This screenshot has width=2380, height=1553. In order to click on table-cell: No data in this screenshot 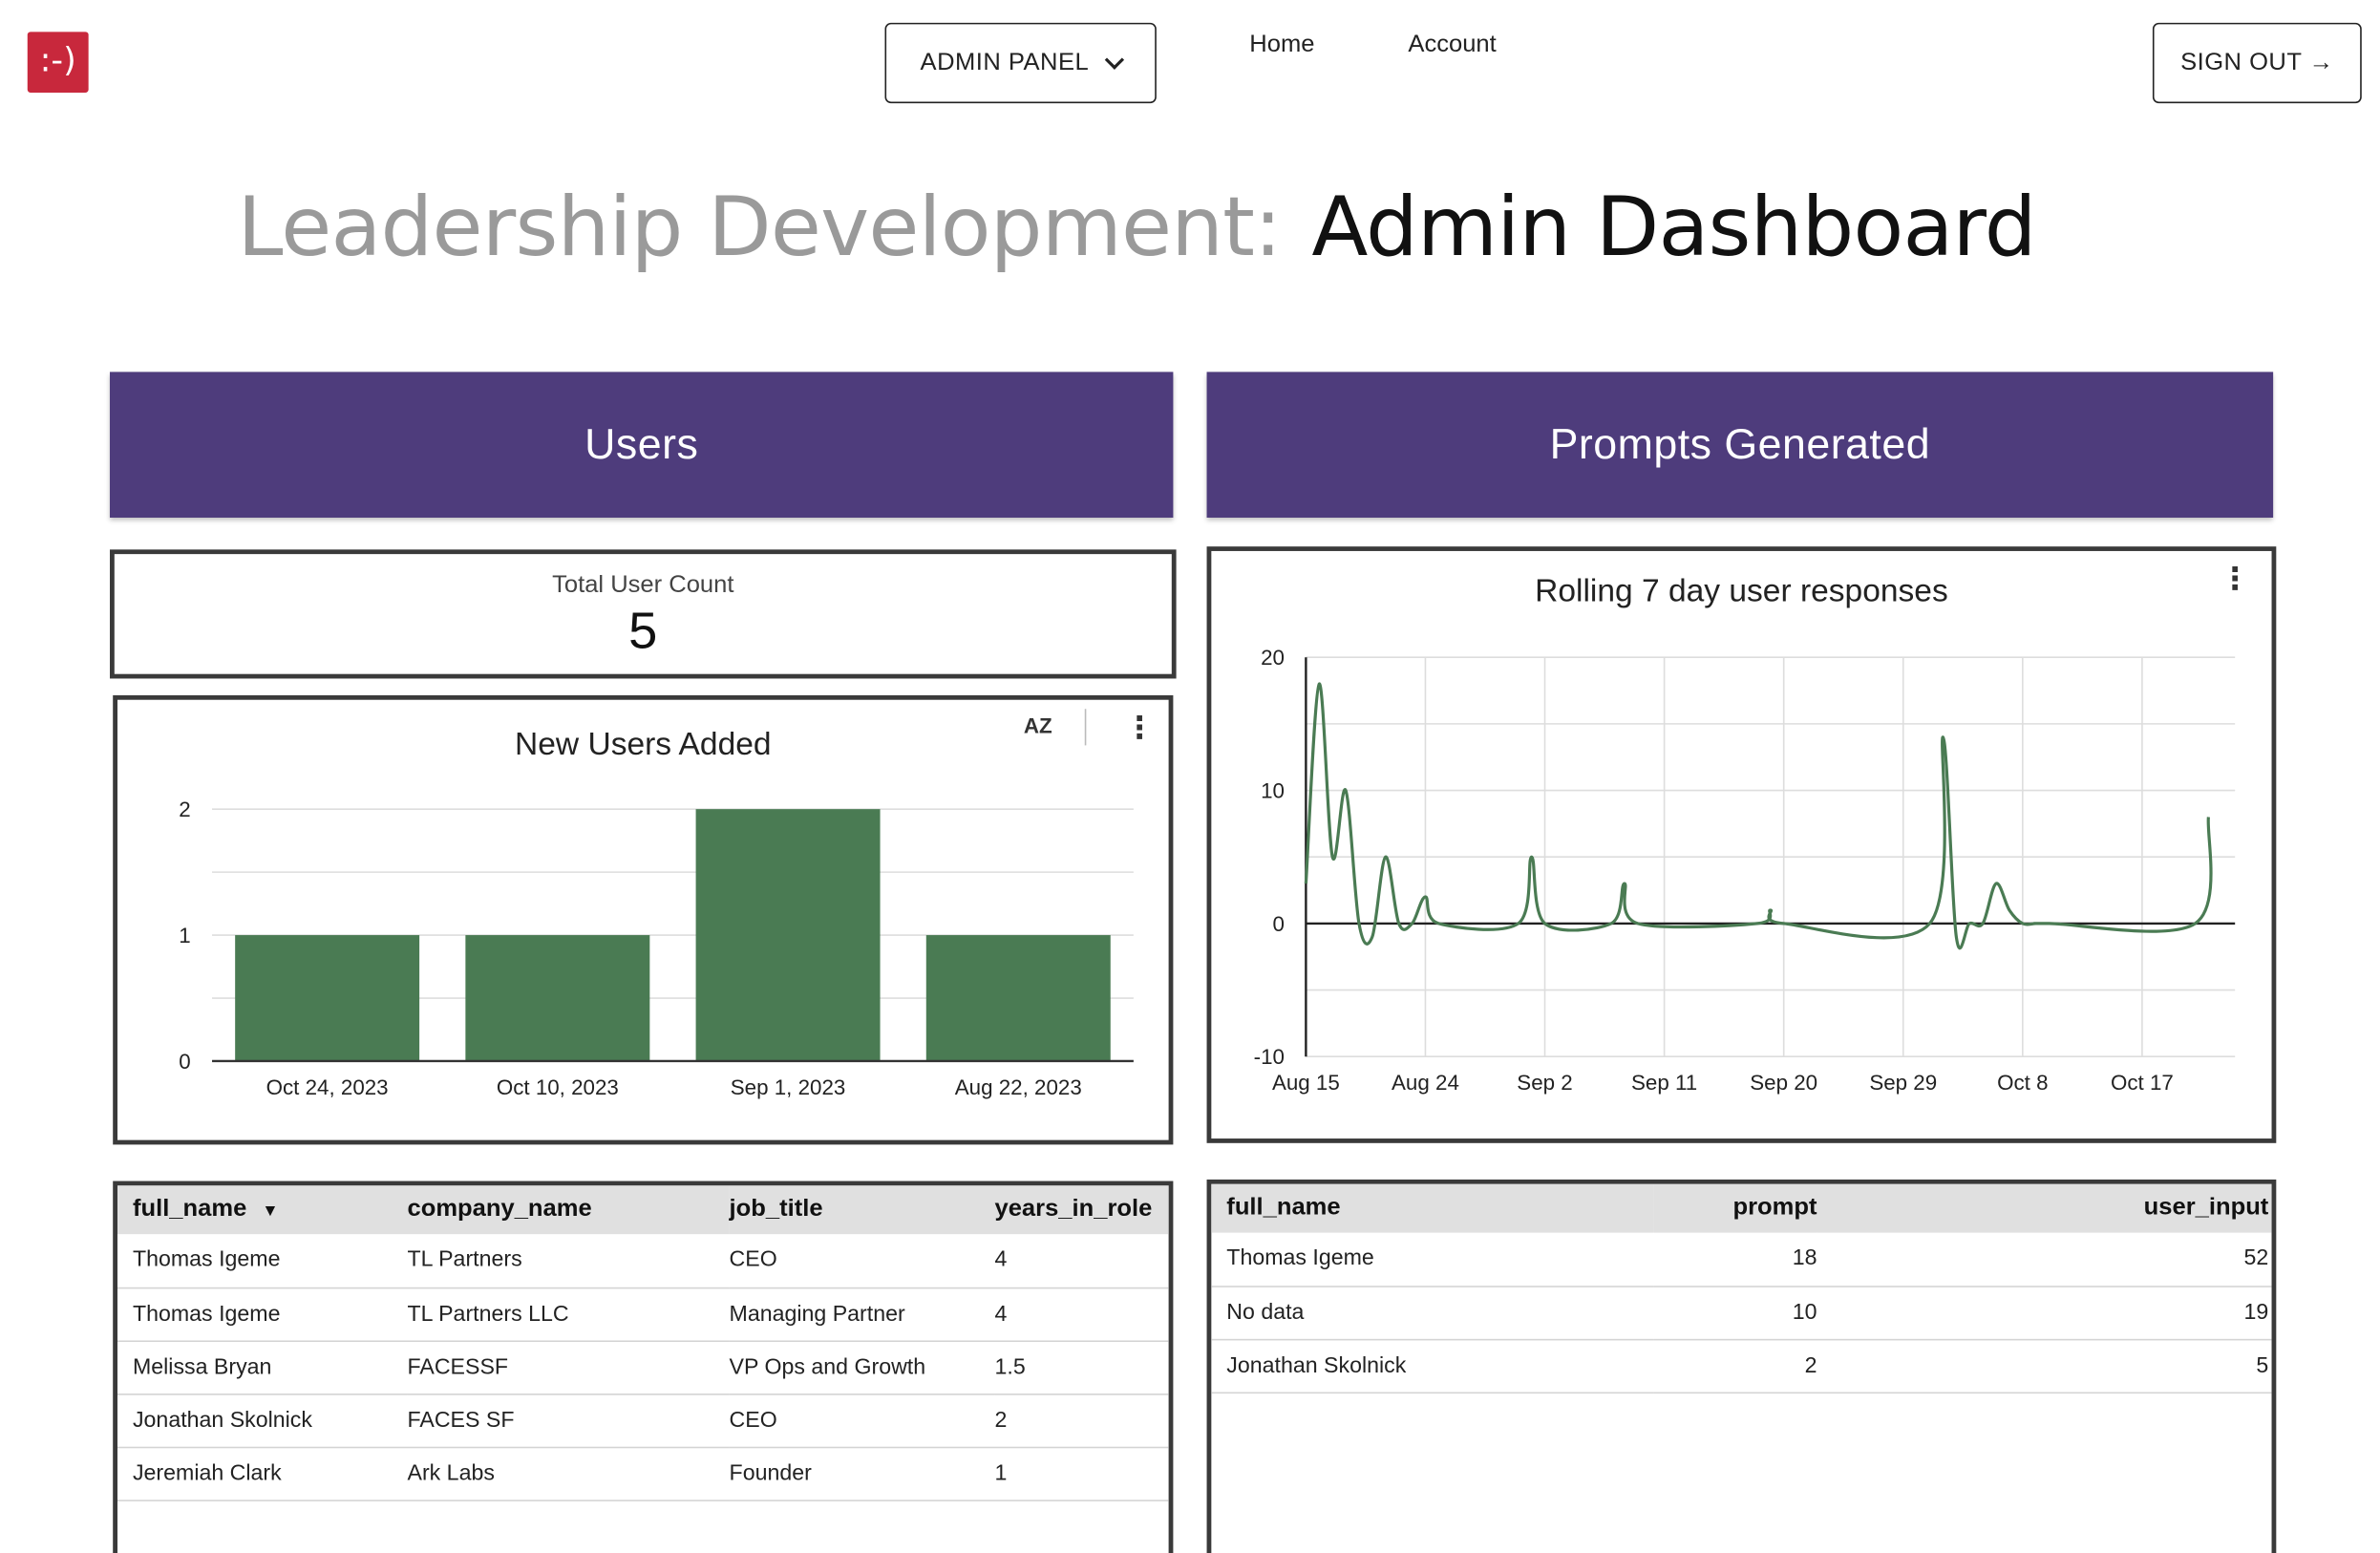, I will do `click(1432, 1313)`.